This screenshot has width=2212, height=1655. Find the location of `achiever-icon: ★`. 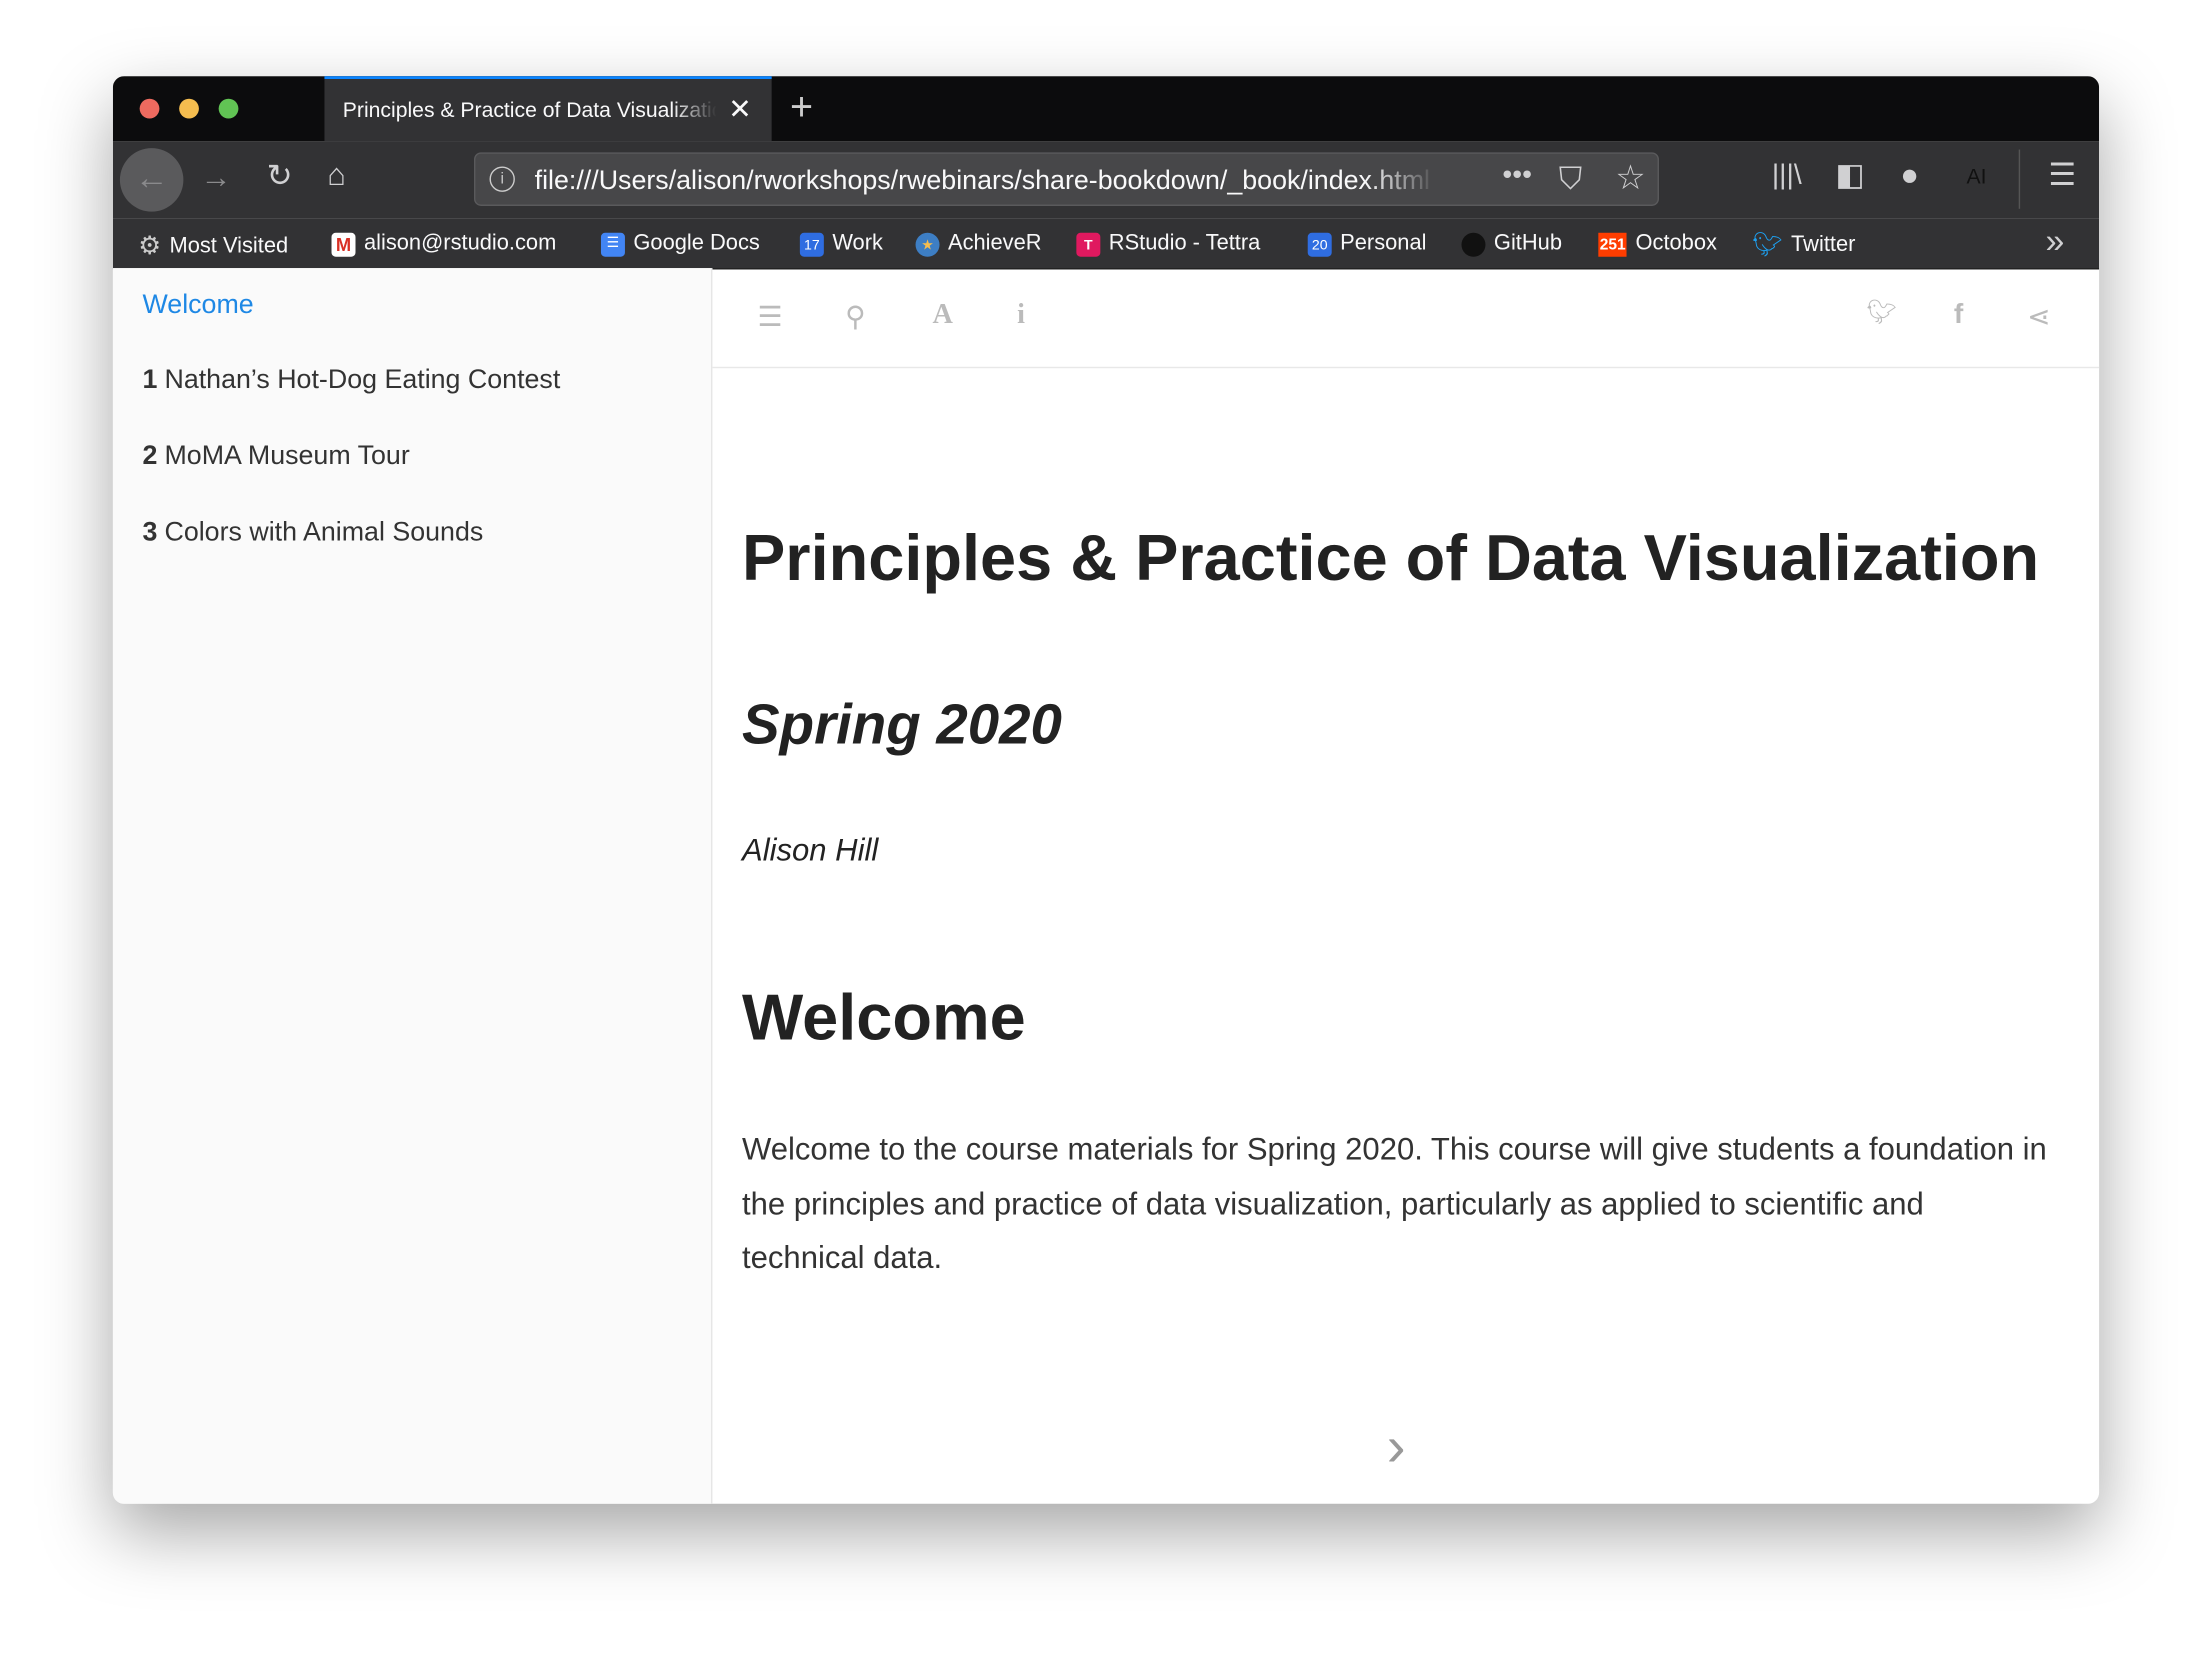

achiever-icon: ★ is located at coordinates (927, 244).